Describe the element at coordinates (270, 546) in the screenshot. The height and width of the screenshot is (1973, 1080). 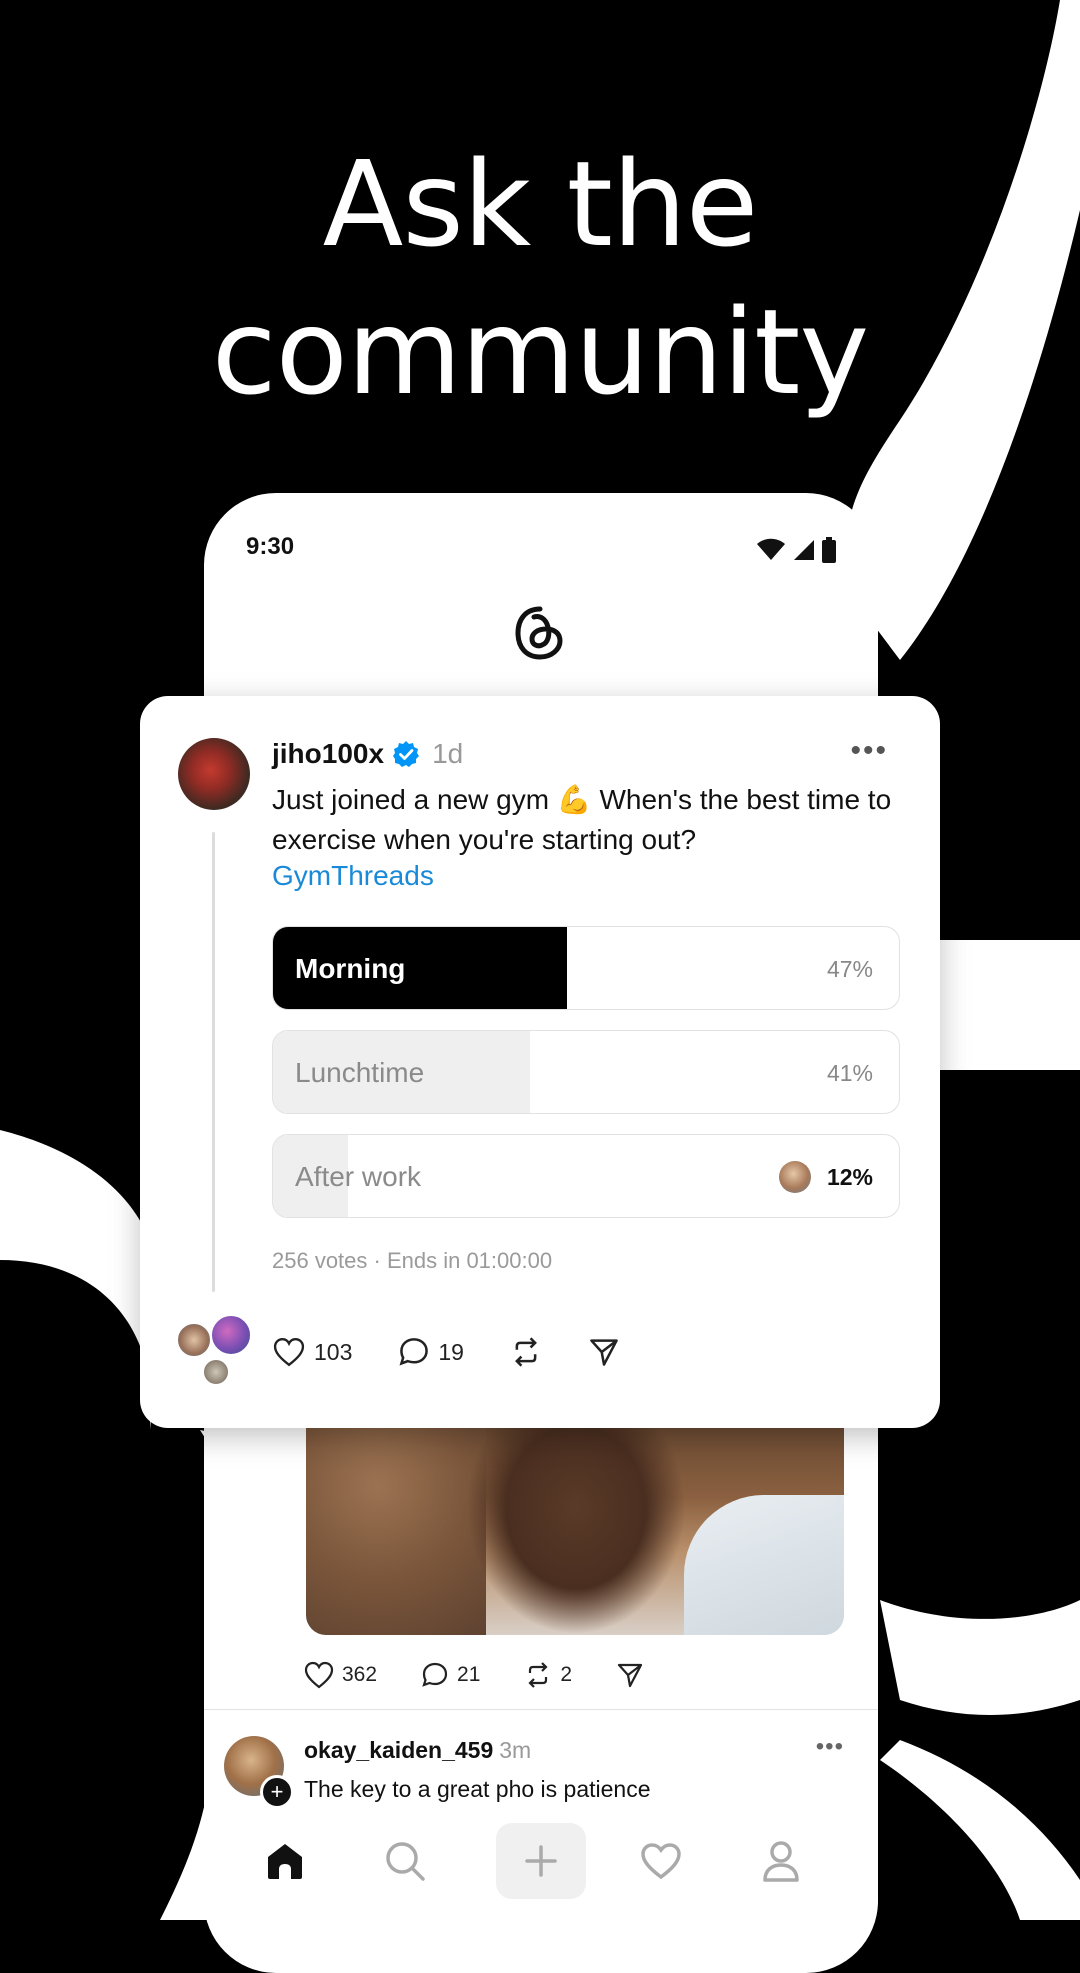
I see `status-time: 9:30` at that location.